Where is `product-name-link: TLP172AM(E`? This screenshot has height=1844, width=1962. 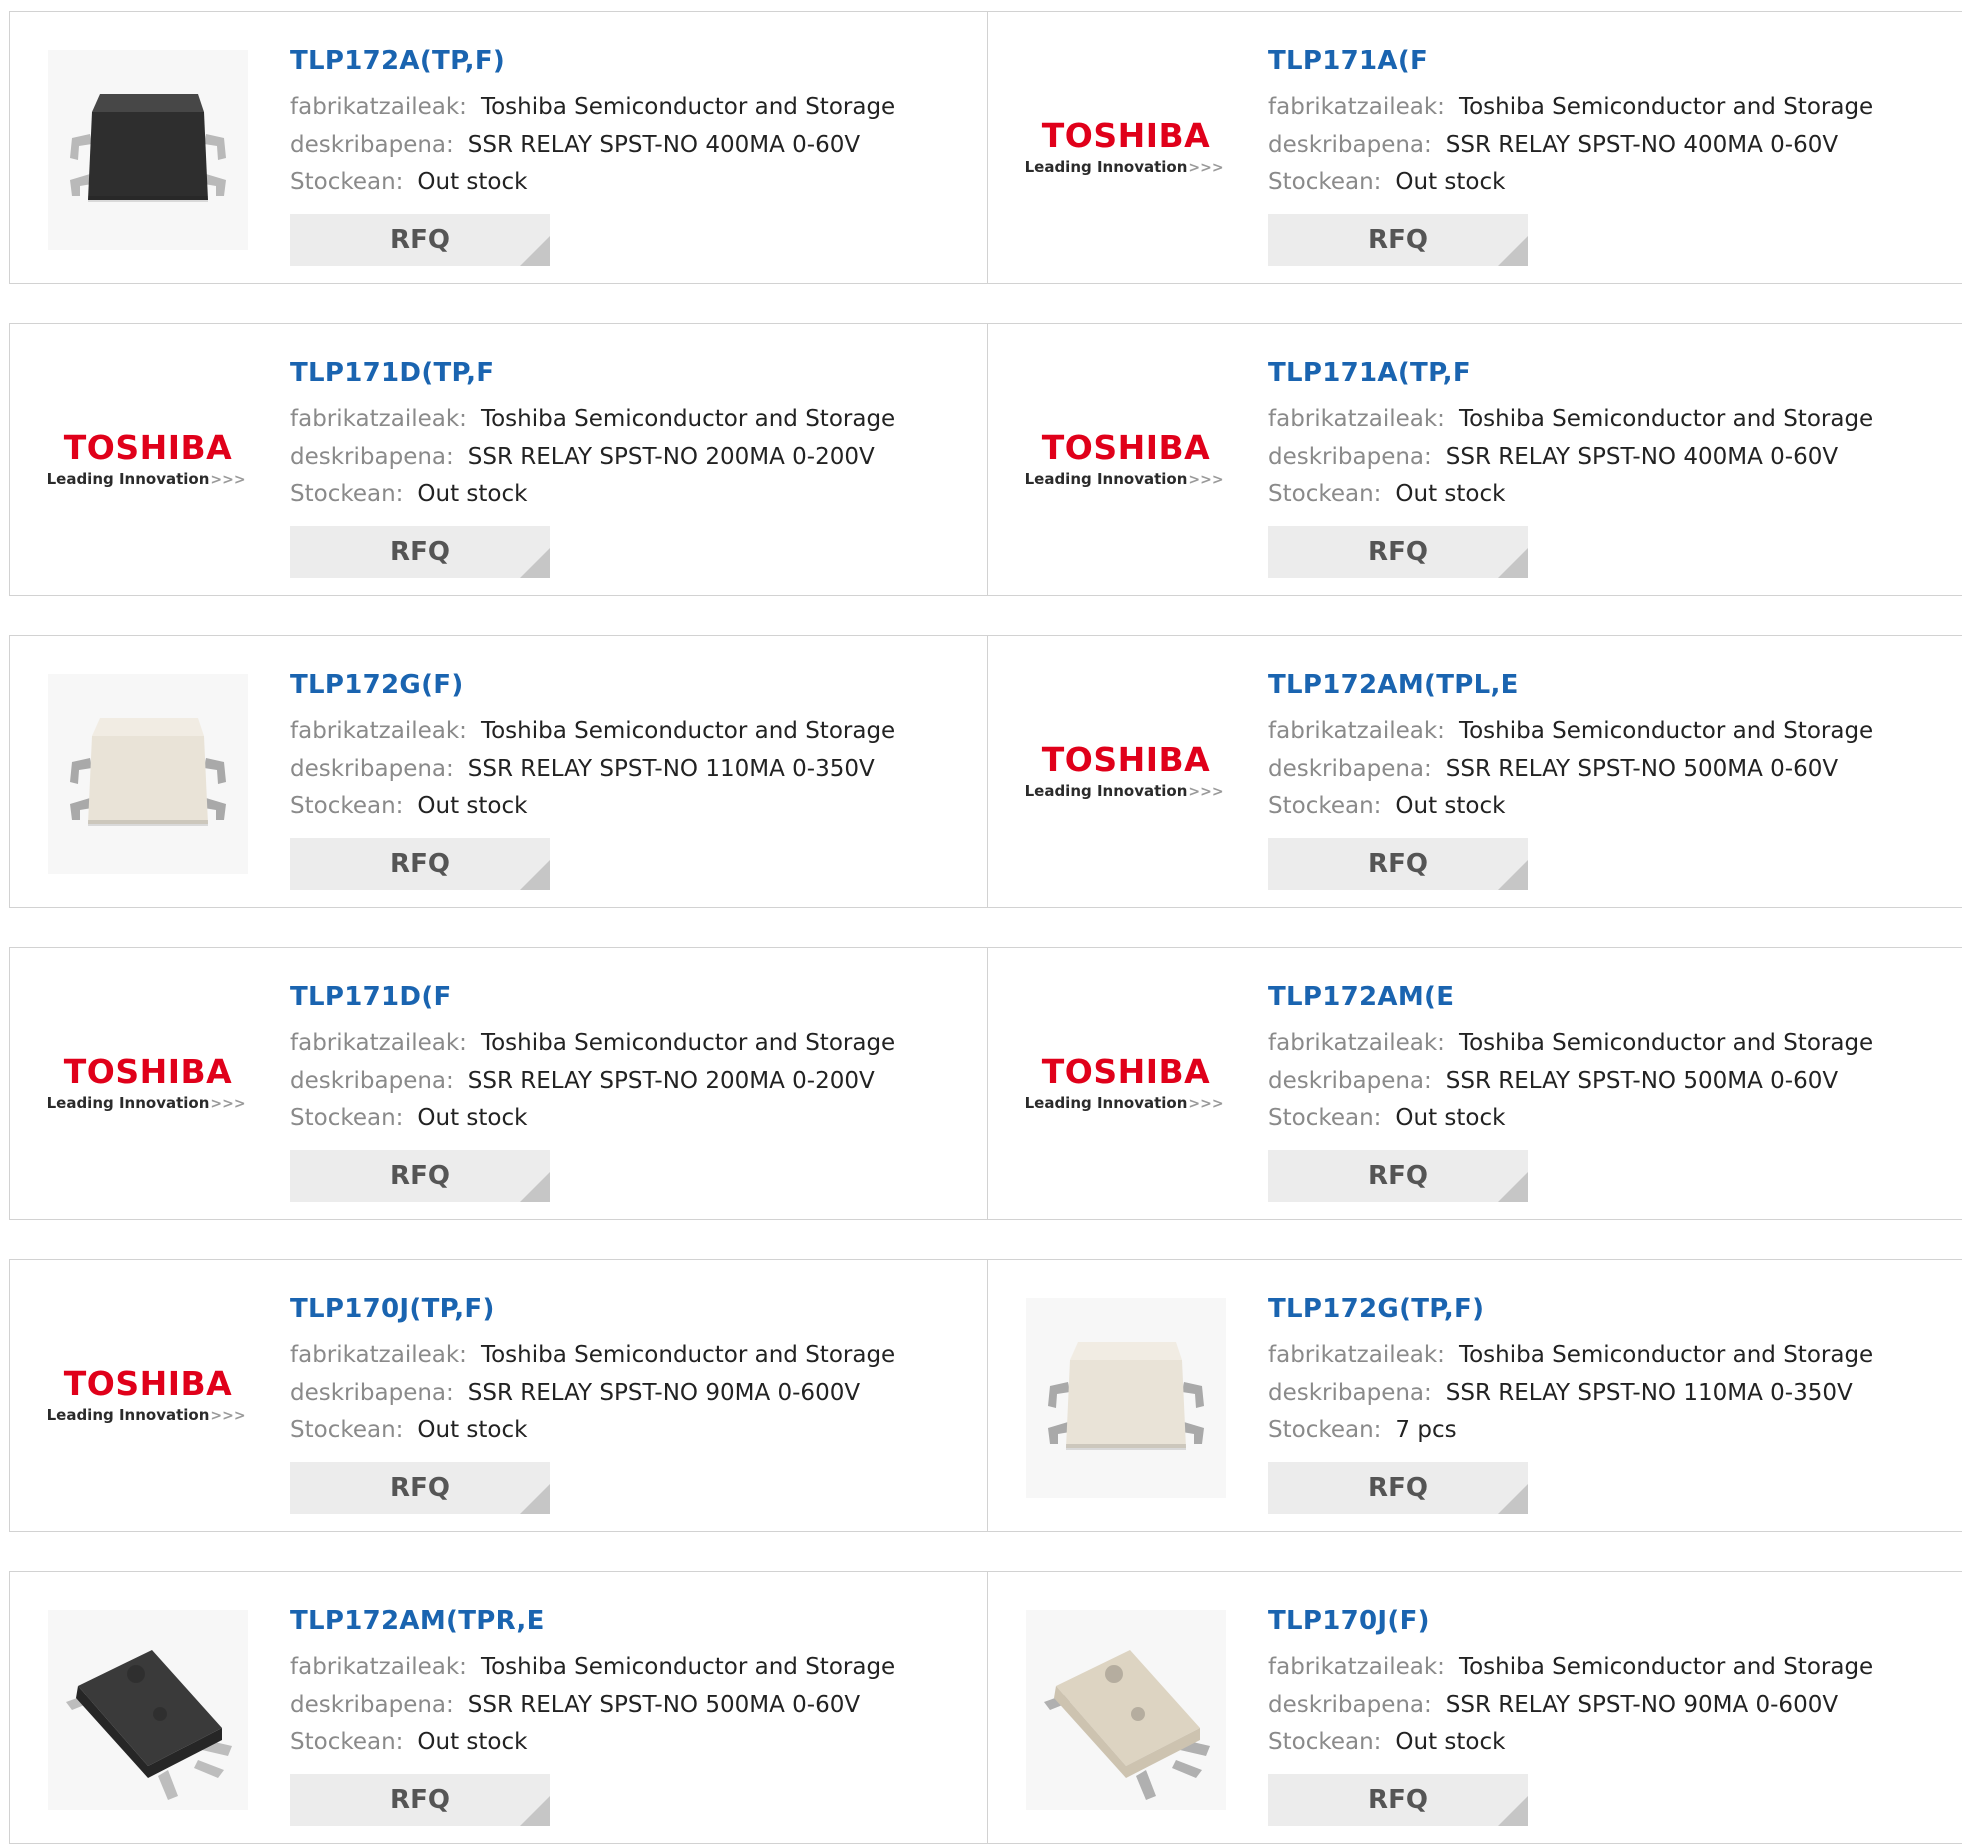
product-name-link: TLP172AM(E is located at coordinates (1361, 997).